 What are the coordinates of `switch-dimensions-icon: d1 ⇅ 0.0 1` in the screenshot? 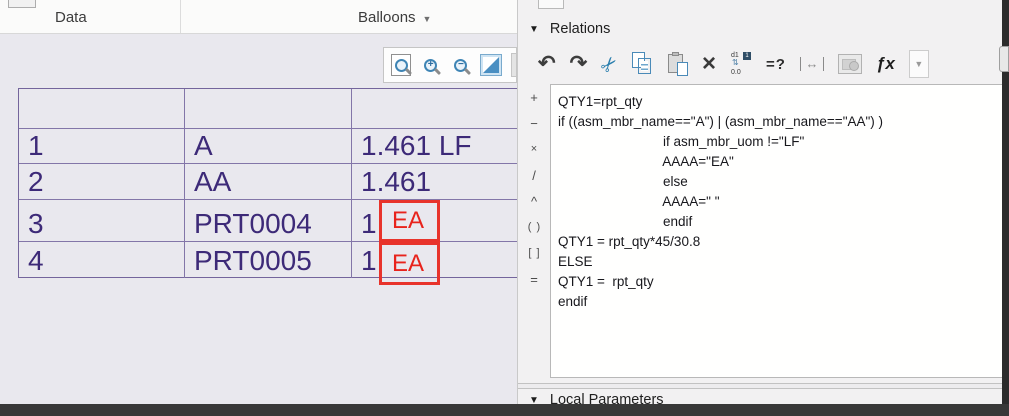 It's located at (741, 64).